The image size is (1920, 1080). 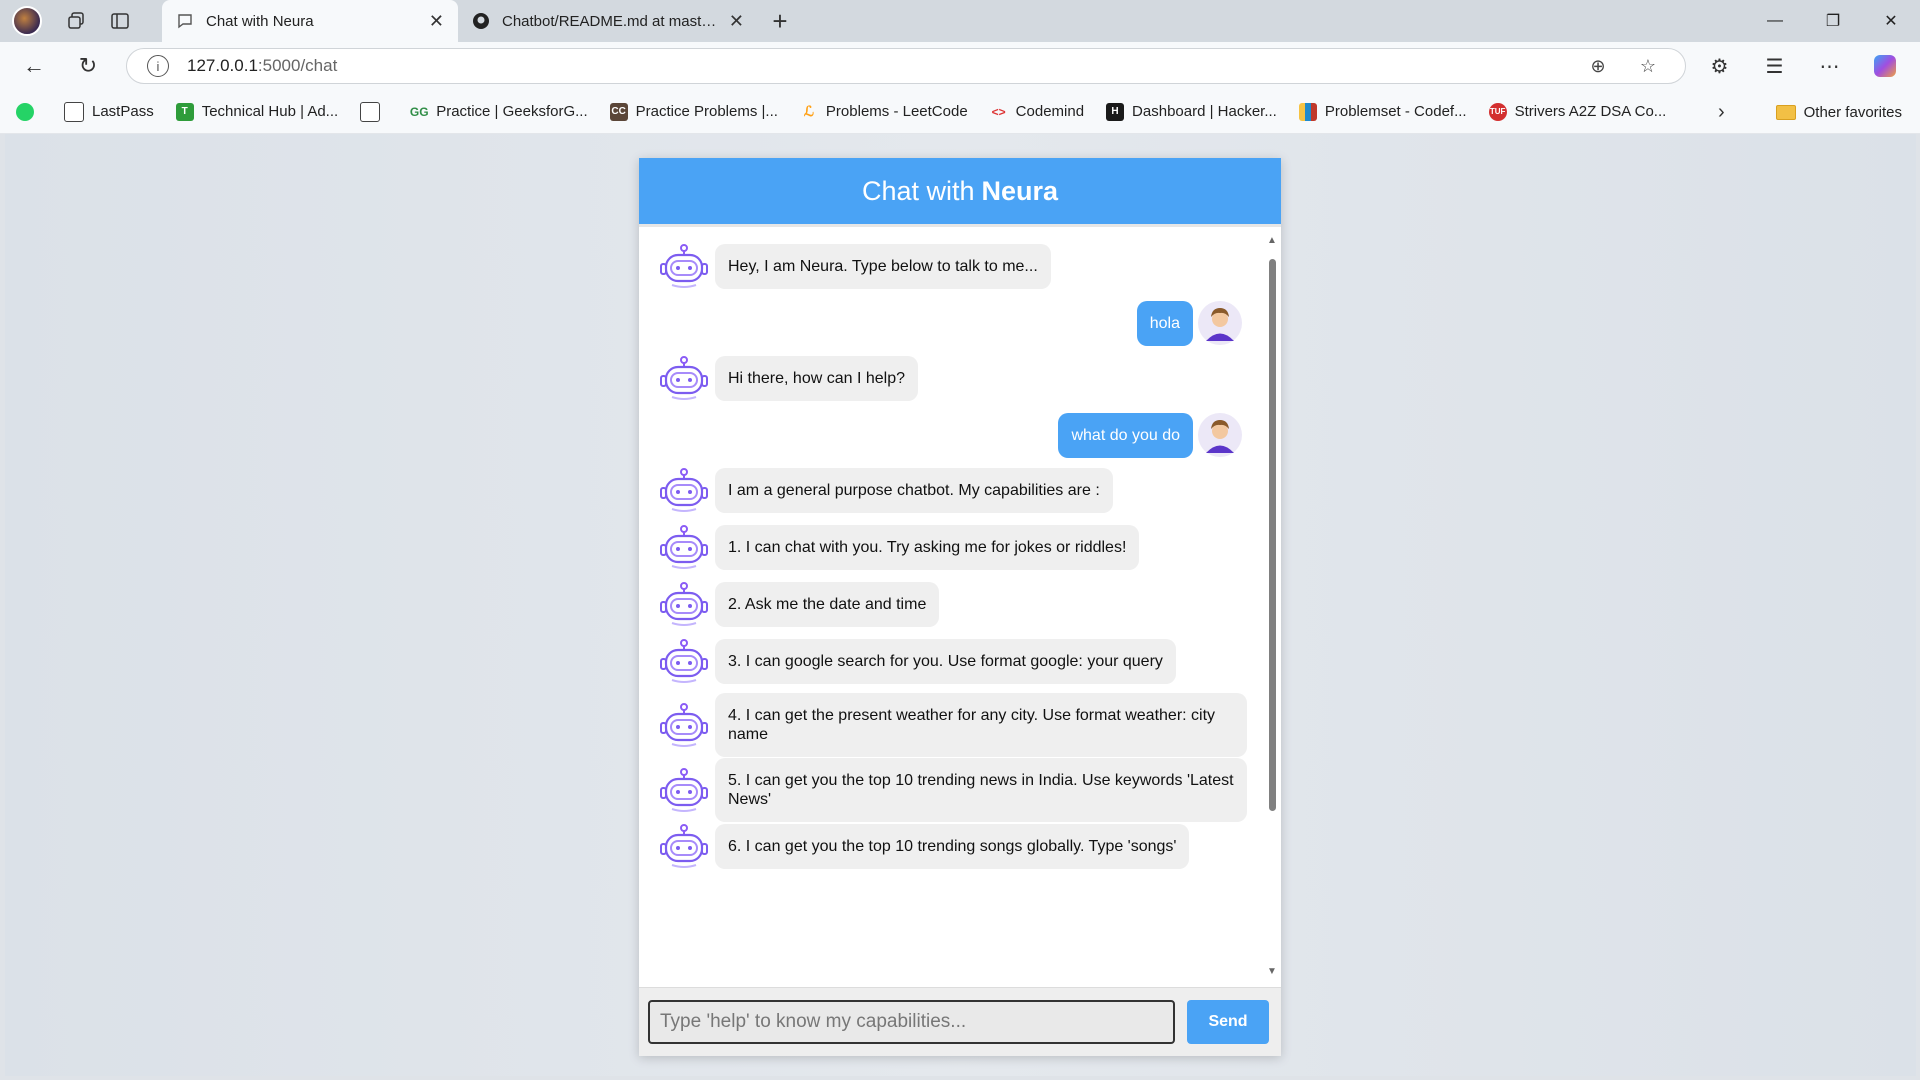 What do you see at coordinates (918, 190) in the screenshot?
I see `chat-title-prefix: Chat with` at bounding box center [918, 190].